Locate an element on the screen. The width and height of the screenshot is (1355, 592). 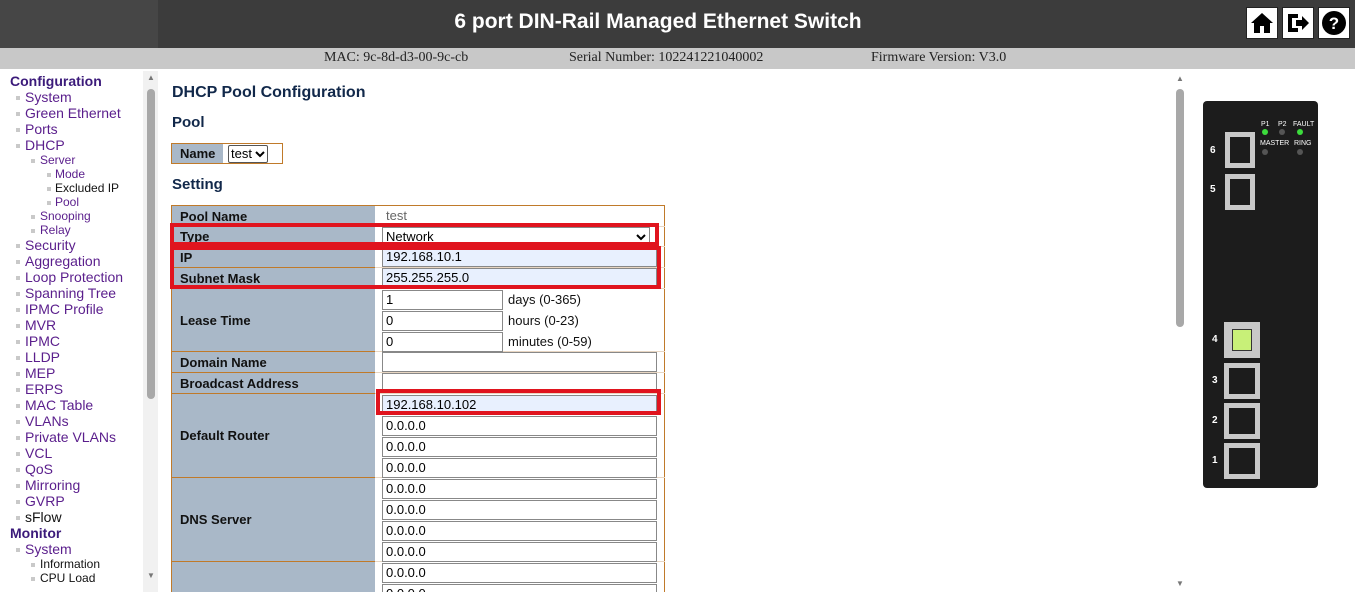
sidebar-scroll-thumb is located at coordinates (151, 244).